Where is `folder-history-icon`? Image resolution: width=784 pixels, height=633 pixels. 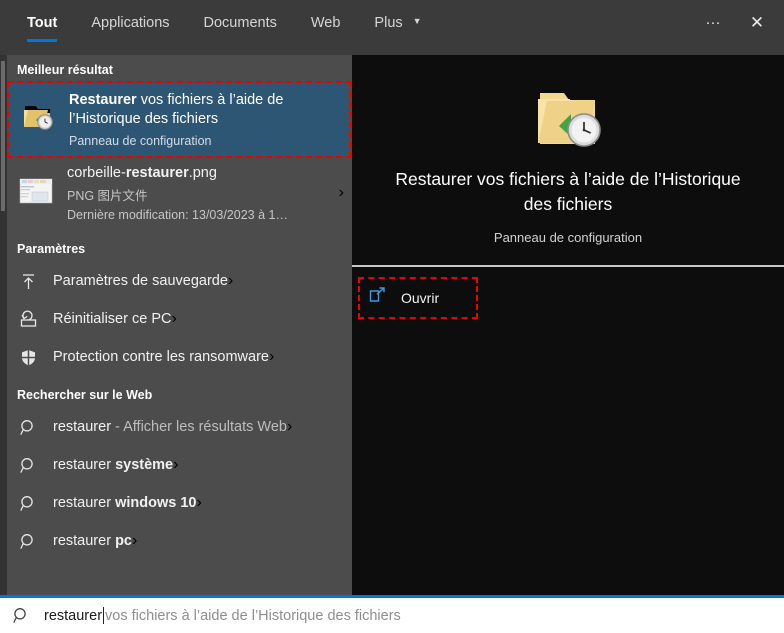
folder-history-icon is located at coordinates (38, 119).